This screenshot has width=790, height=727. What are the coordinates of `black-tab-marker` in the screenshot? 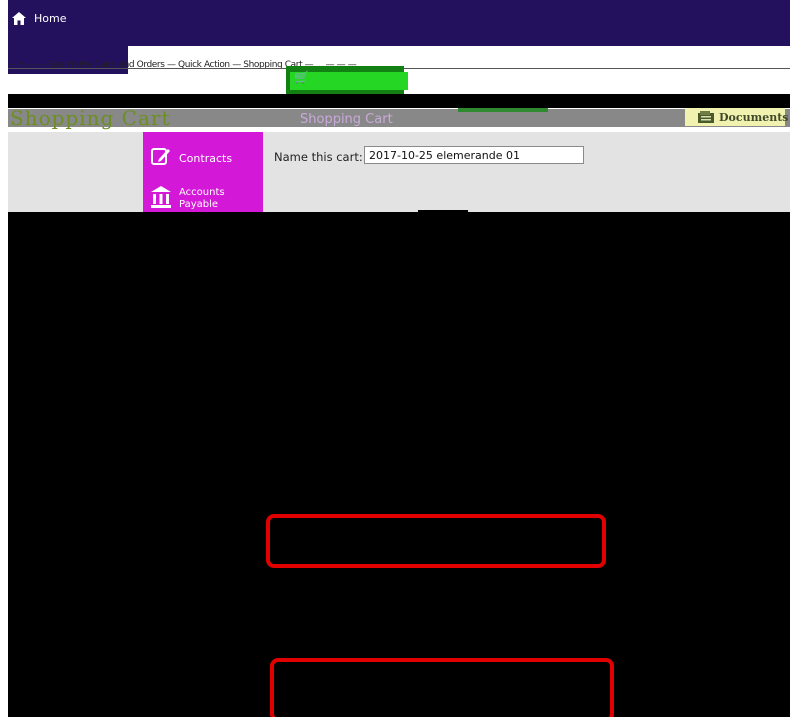 It's located at (443, 211).